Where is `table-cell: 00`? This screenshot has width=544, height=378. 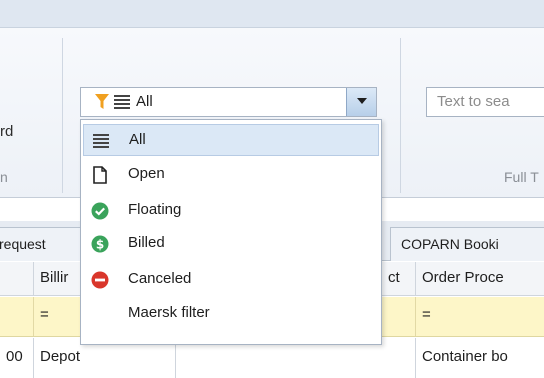 table-cell: 00 is located at coordinates (17, 358).